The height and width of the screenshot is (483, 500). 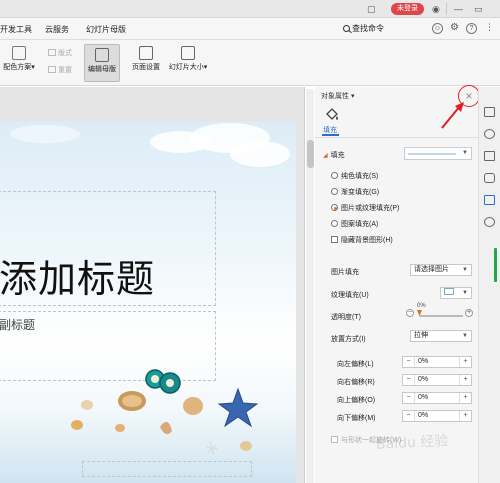 What do you see at coordinates (441, 316) in the screenshot?
I see `transparency-slider-track` at bounding box center [441, 316].